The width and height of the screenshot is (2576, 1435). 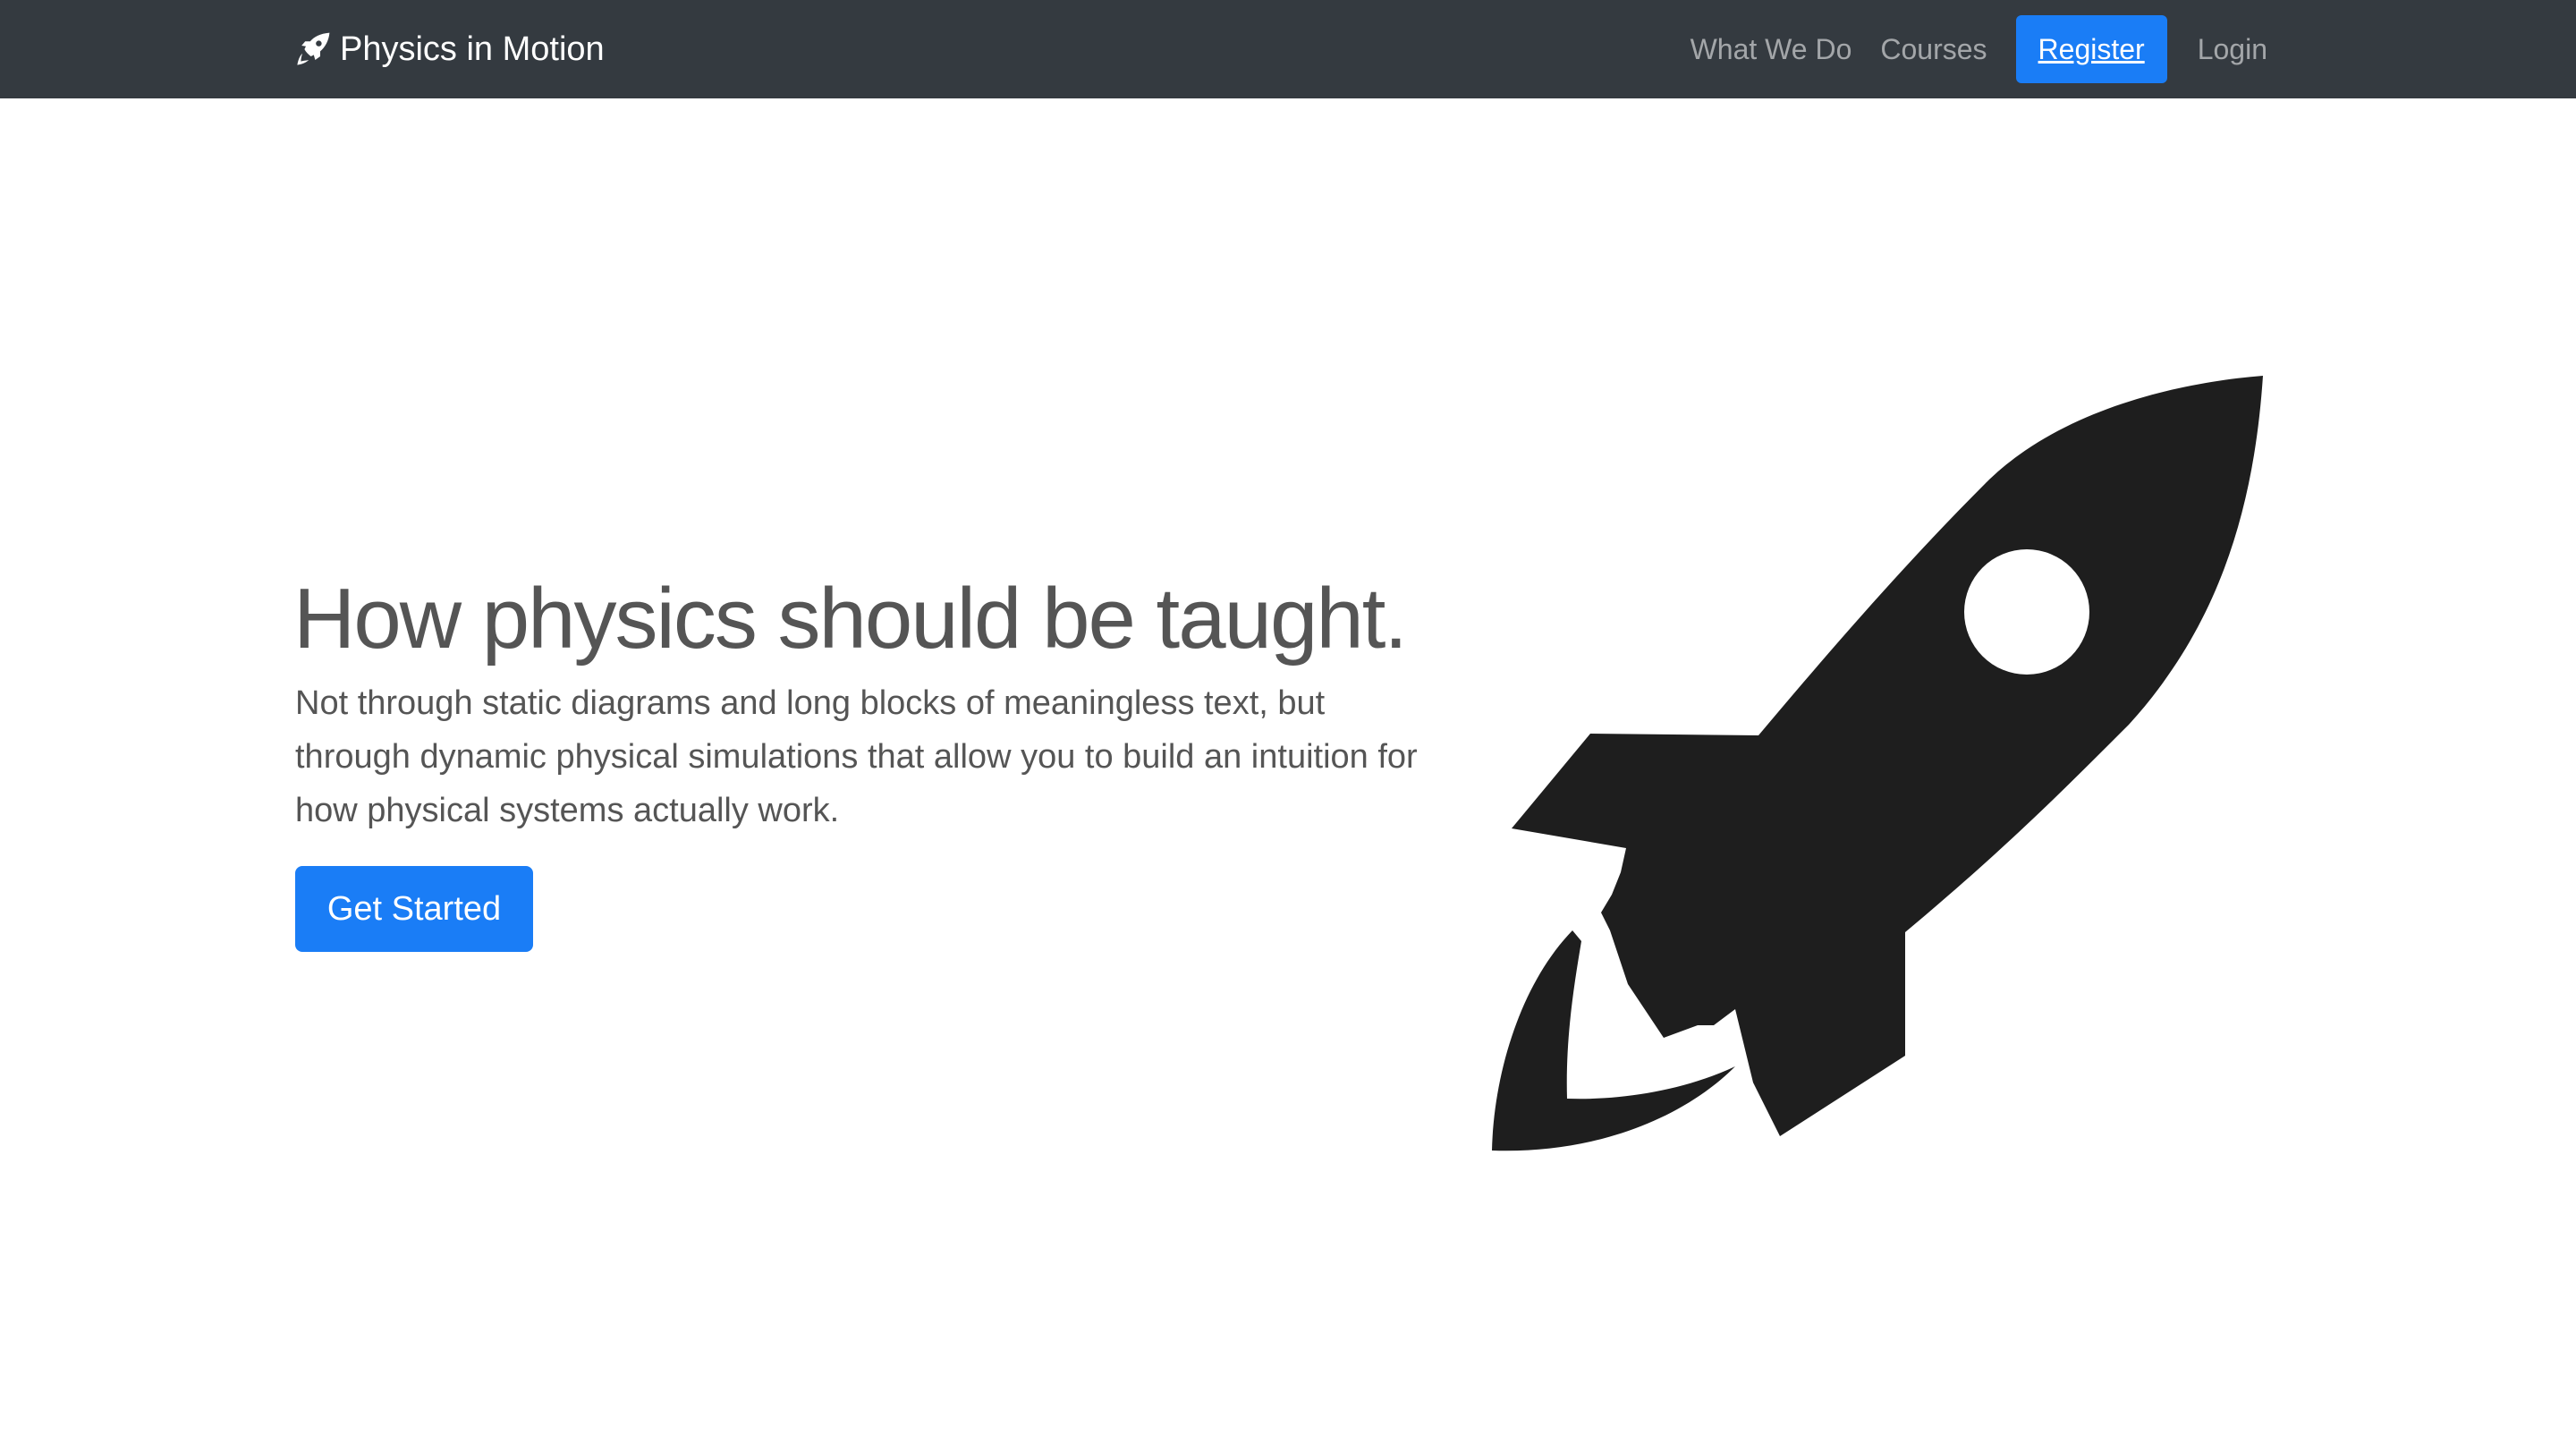 What do you see at coordinates (1933, 49) in the screenshot?
I see `nav-courses: Courses` at bounding box center [1933, 49].